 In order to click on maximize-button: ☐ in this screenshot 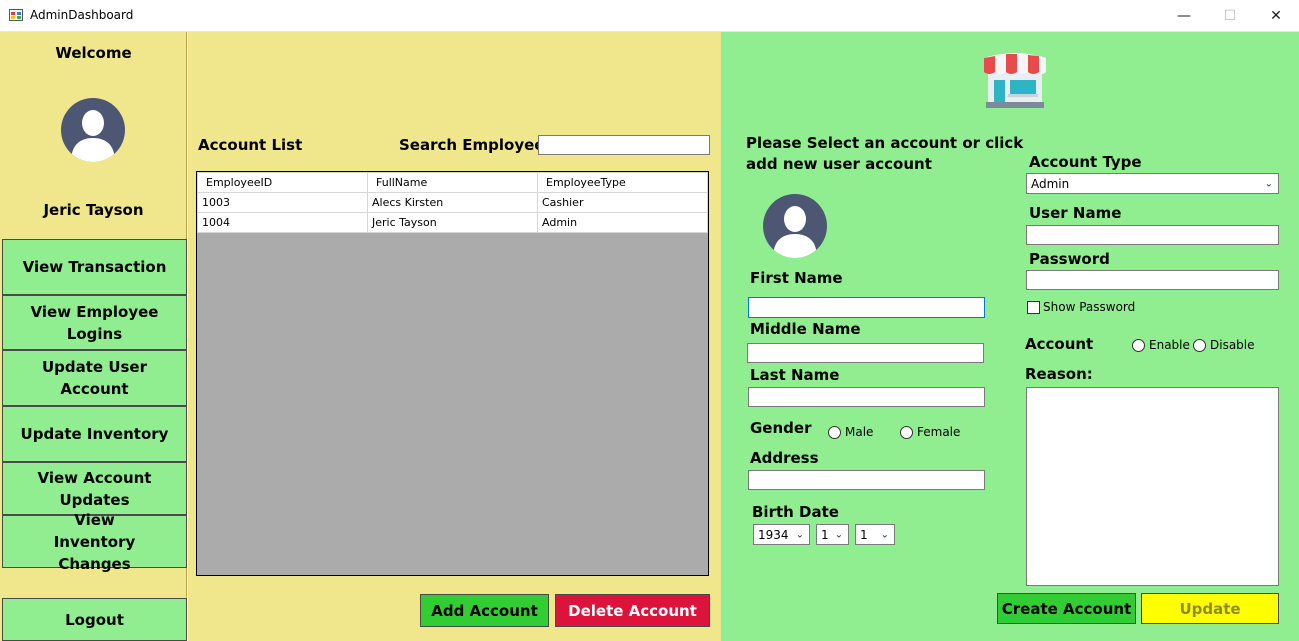, I will do `click(1230, 15)`.